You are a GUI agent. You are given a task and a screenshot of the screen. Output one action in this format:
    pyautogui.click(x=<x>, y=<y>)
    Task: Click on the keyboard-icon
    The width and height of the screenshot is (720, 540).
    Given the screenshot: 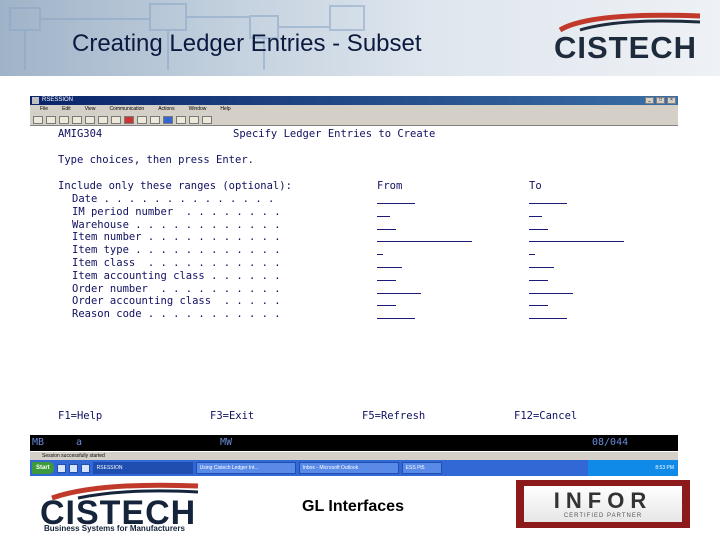 What is the action you would take?
    pyautogui.click(x=194, y=120)
    